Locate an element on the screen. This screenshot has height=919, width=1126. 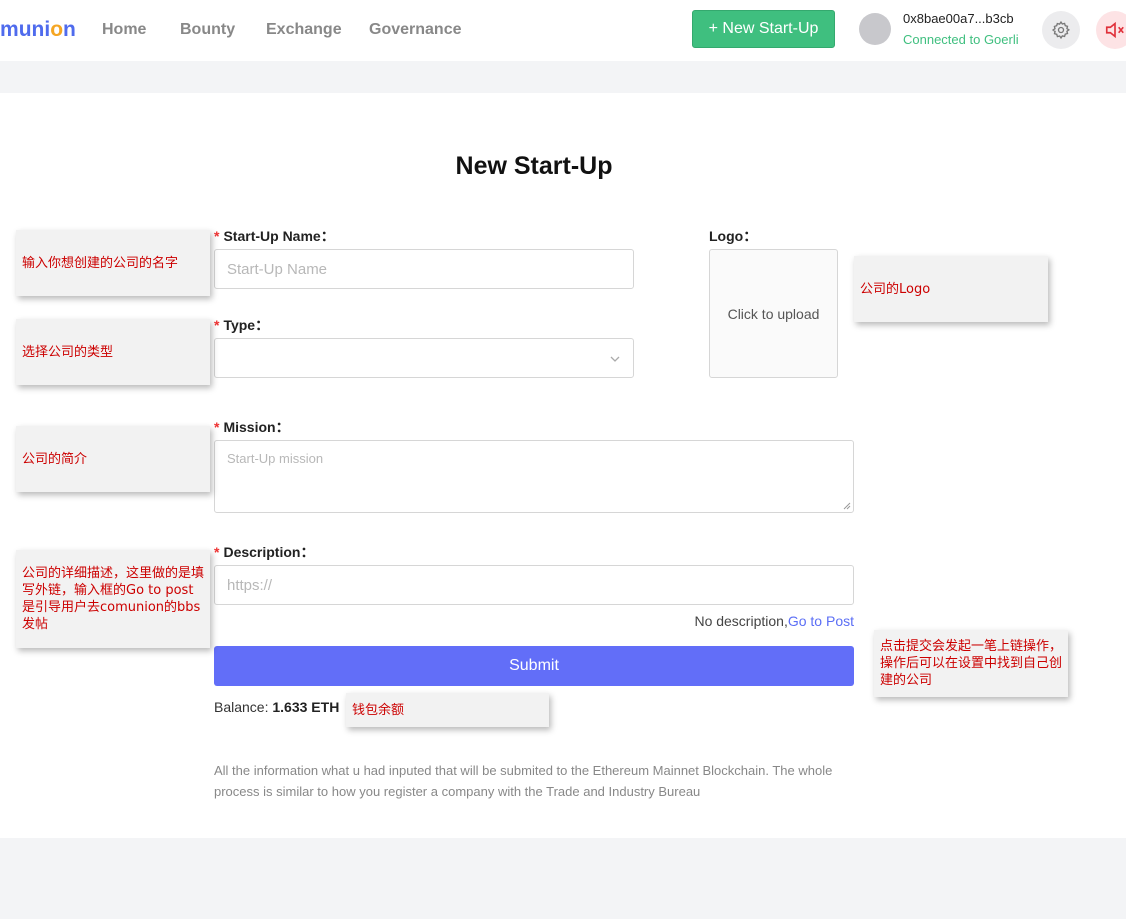
mission-placeholder: Start-Up mission is located at coordinates (275, 458).